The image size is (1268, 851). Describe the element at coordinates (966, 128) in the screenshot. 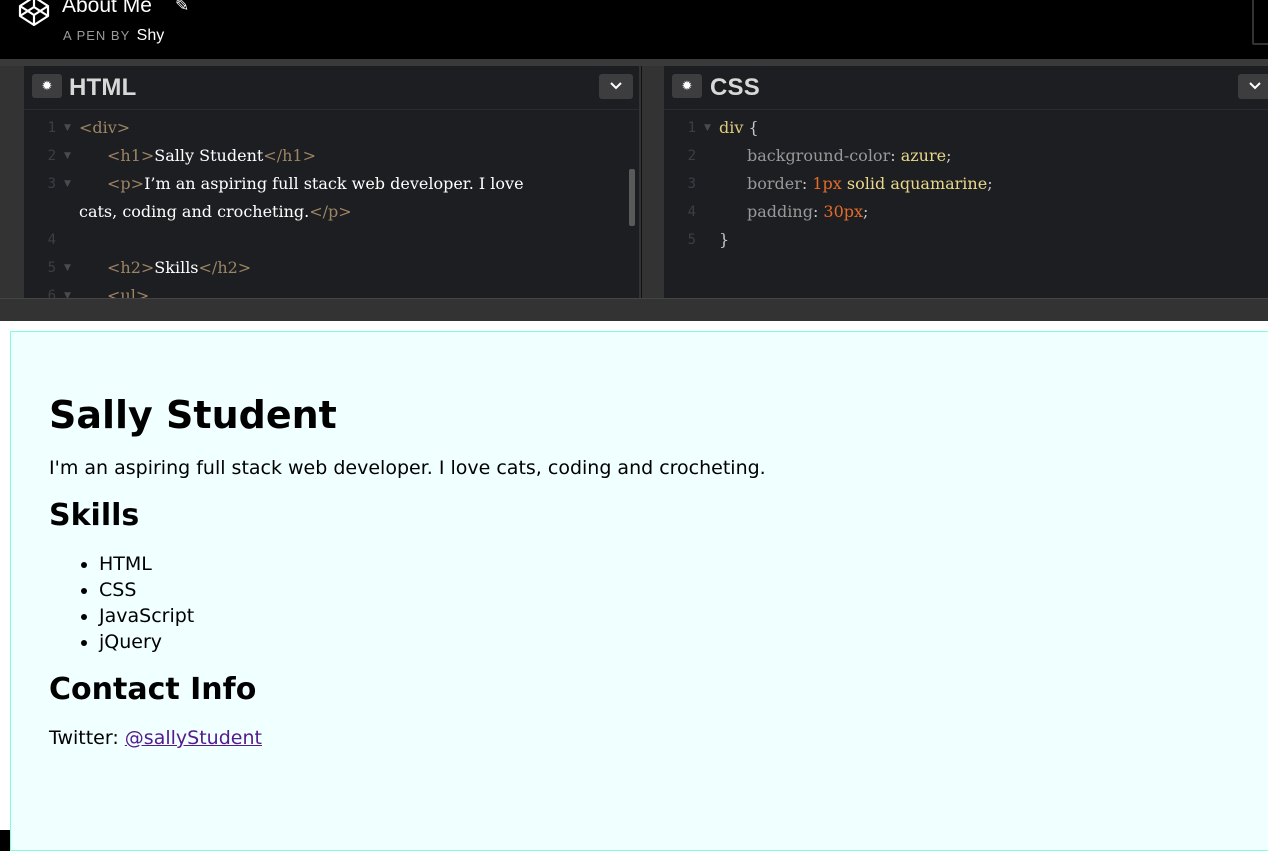

I see `code-line: 1 ▼ div {` at that location.